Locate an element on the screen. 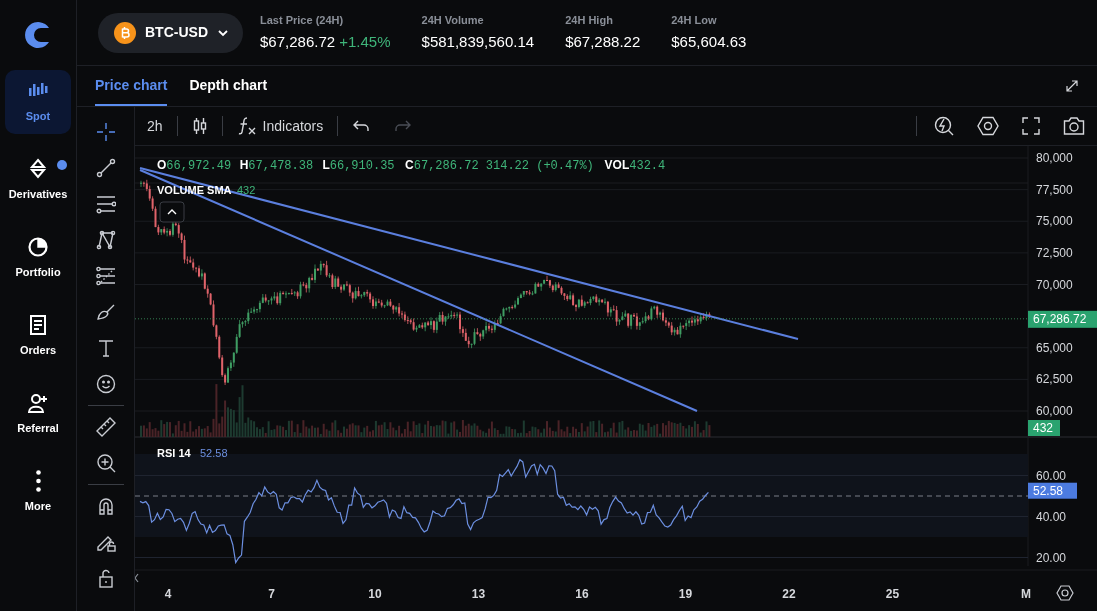  document-icon is located at coordinates (38, 324).